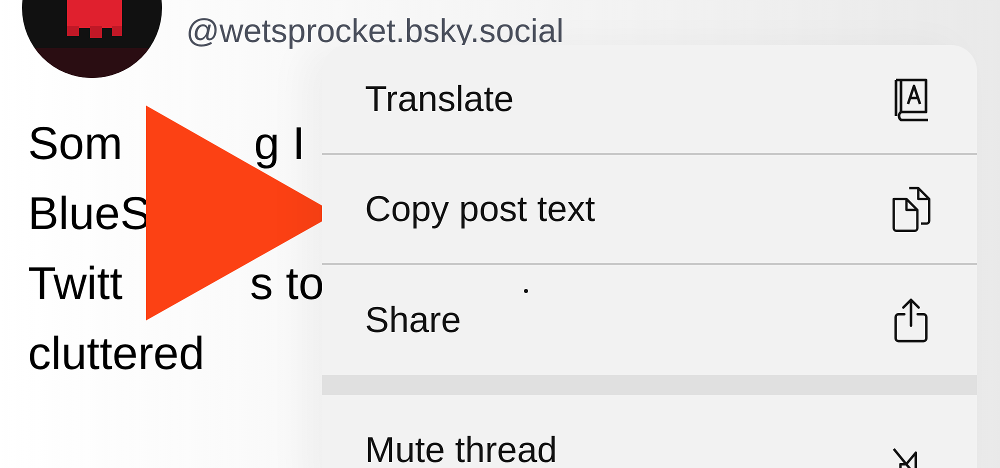  Describe the element at coordinates (116, 353) in the screenshot. I see `post-text: cluttered` at that location.